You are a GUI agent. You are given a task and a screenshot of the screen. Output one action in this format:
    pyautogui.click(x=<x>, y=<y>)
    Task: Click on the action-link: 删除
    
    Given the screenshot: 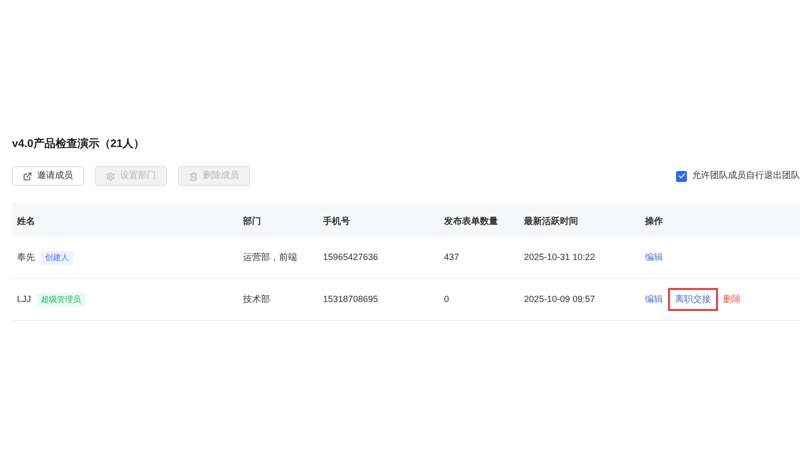 What is the action you would take?
    pyautogui.click(x=732, y=299)
    